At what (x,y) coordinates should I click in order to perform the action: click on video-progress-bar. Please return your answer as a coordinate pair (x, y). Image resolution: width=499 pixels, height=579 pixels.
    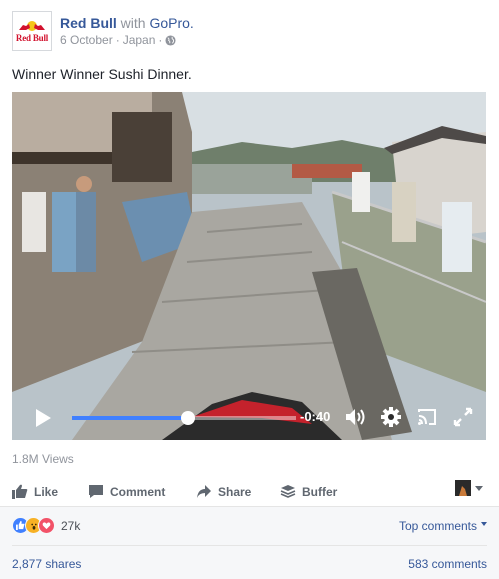
    Looking at the image, I should click on (184, 418).